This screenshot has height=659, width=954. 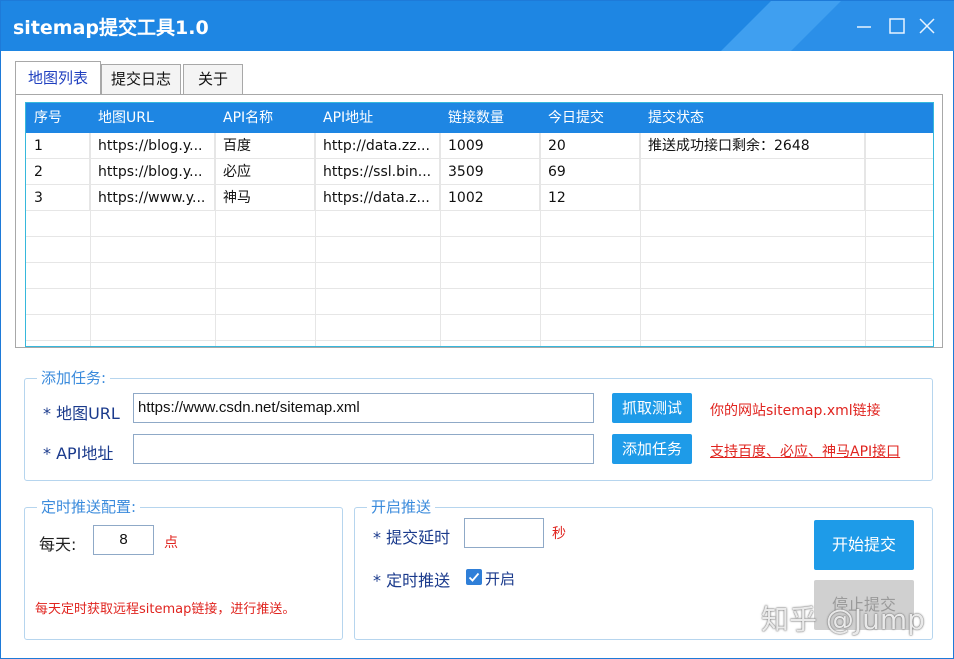 I want to click on tab-map-list: 地图列表, so click(x=58, y=78).